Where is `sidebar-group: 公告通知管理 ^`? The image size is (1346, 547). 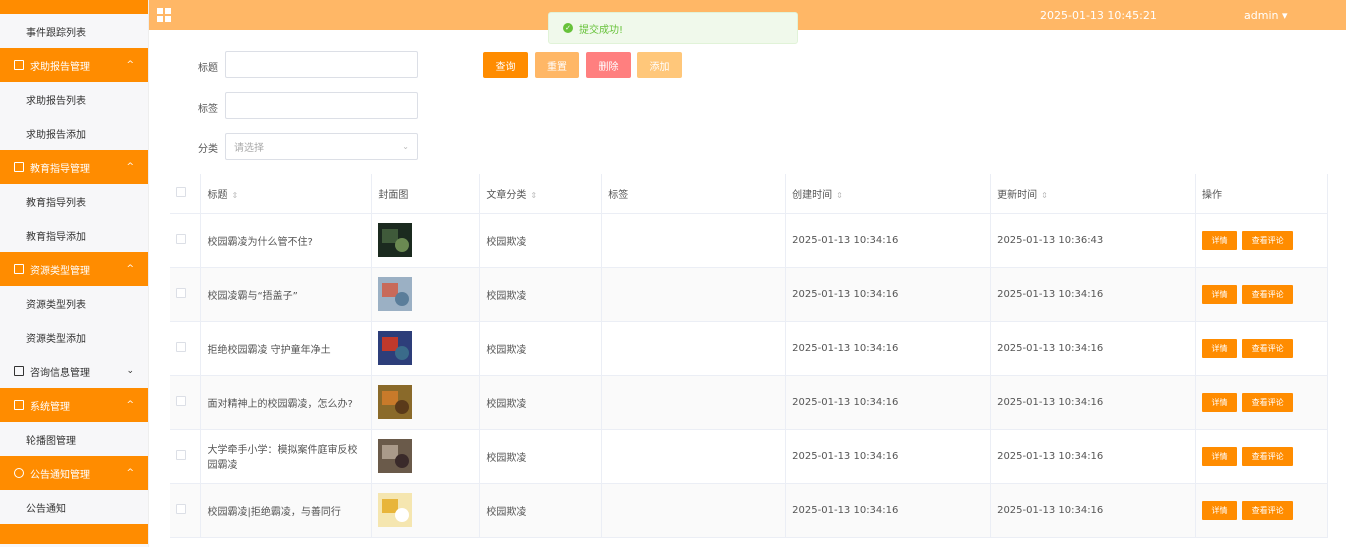
sidebar-group: 公告通知管理 ^ is located at coordinates (74, 473).